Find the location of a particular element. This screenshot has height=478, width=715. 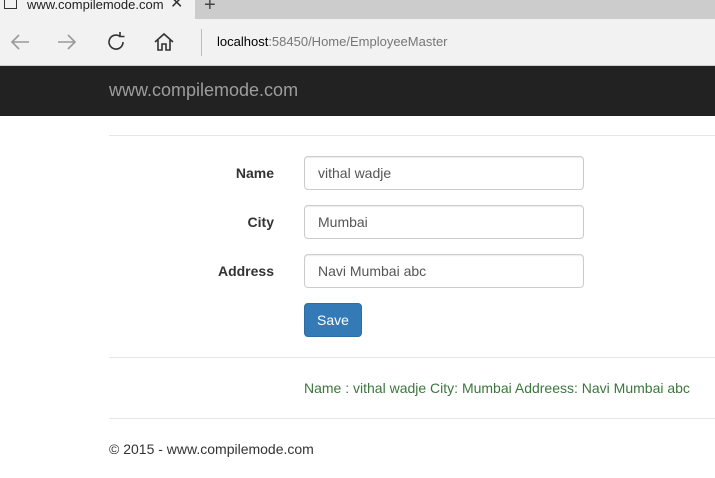

save-button: Save is located at coordinates (333, 320).